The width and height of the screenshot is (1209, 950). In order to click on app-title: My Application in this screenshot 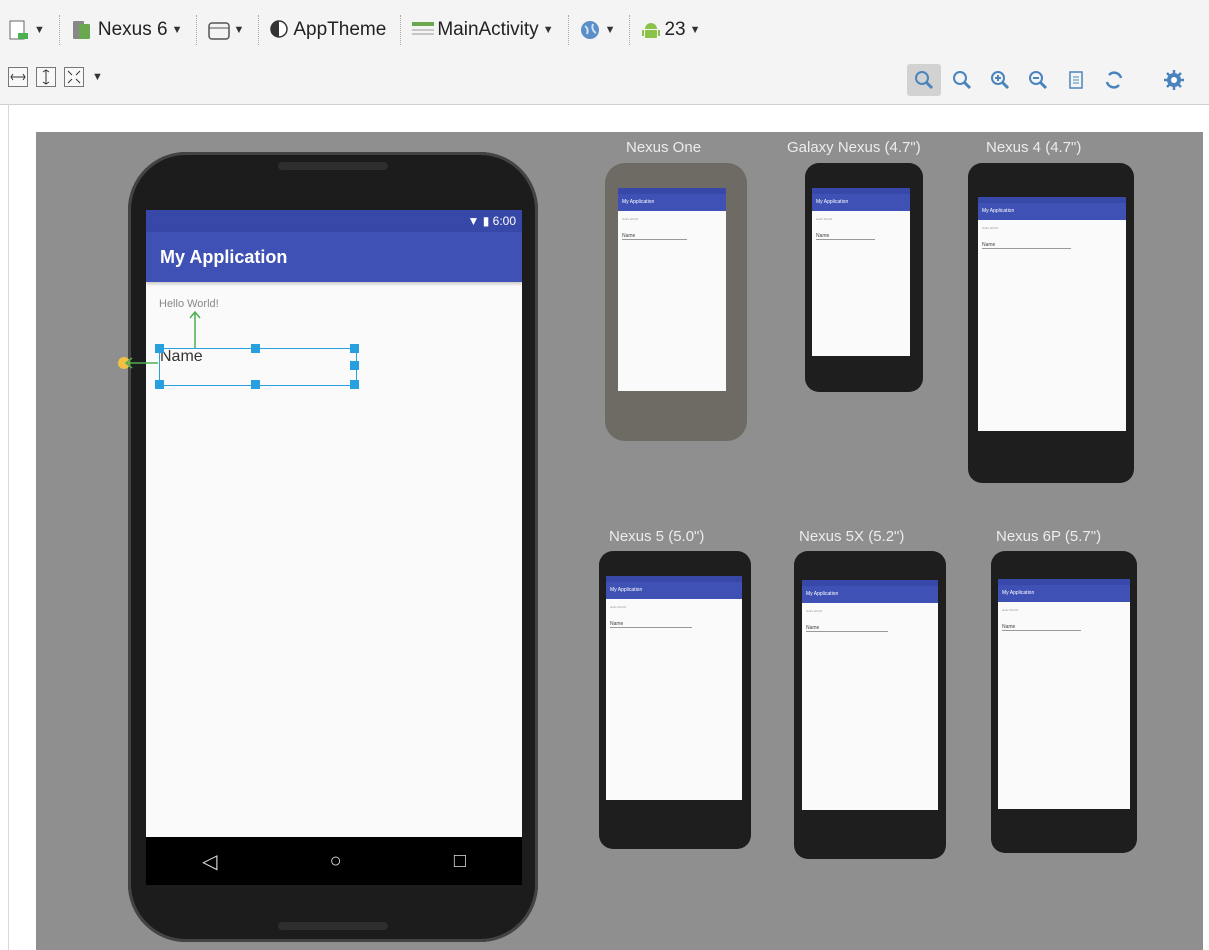, I will do `click(334, 257)`.